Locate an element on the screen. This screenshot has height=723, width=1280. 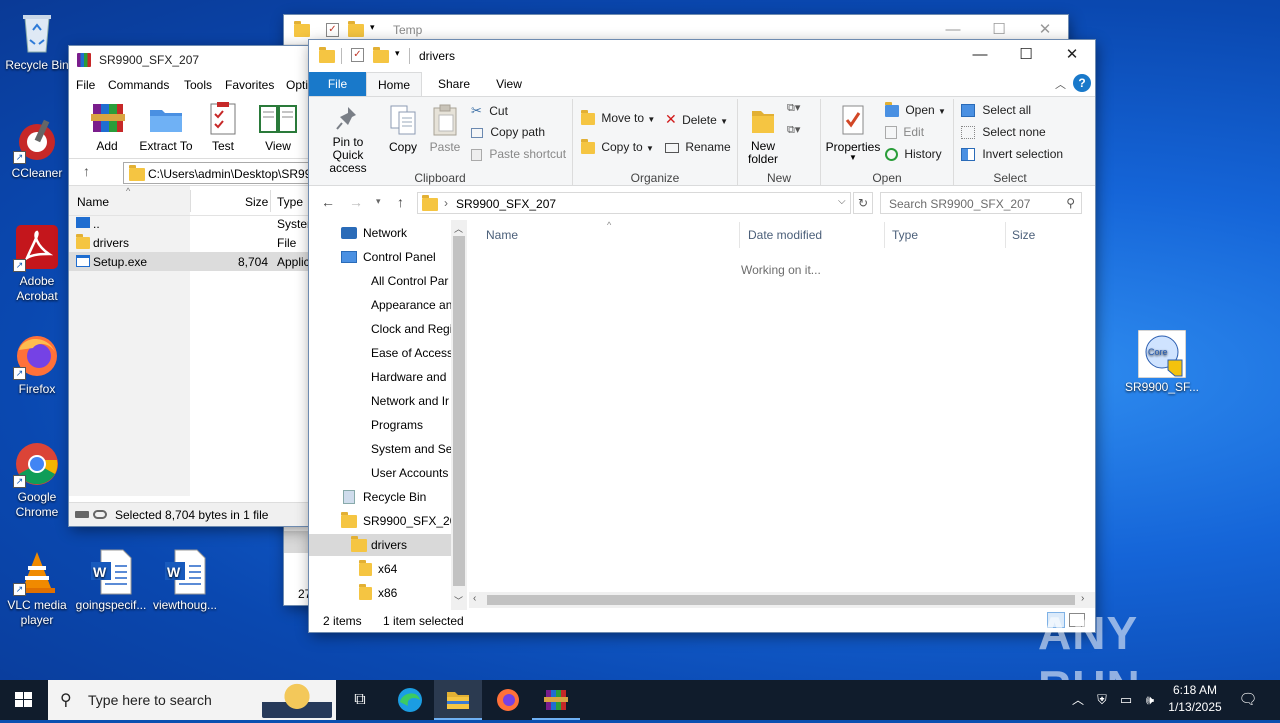
nav-item-control-panel: Control Panel is located at coordinates (380, 257).